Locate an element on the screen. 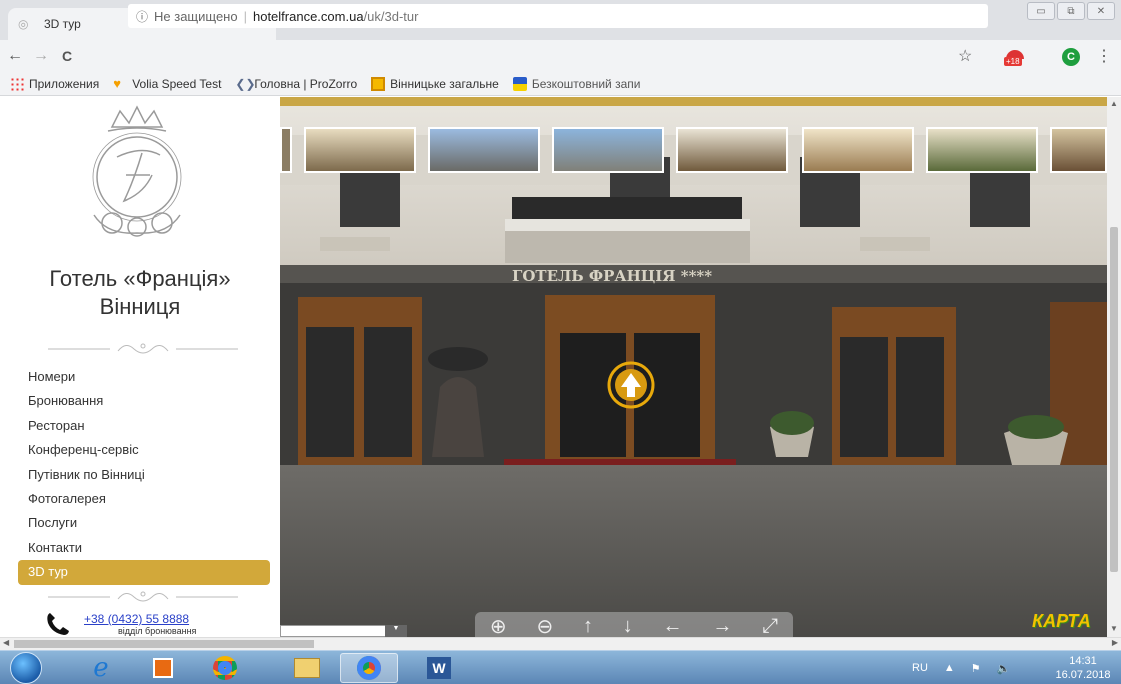  taskbar-media is located at coordinates (163, 668).